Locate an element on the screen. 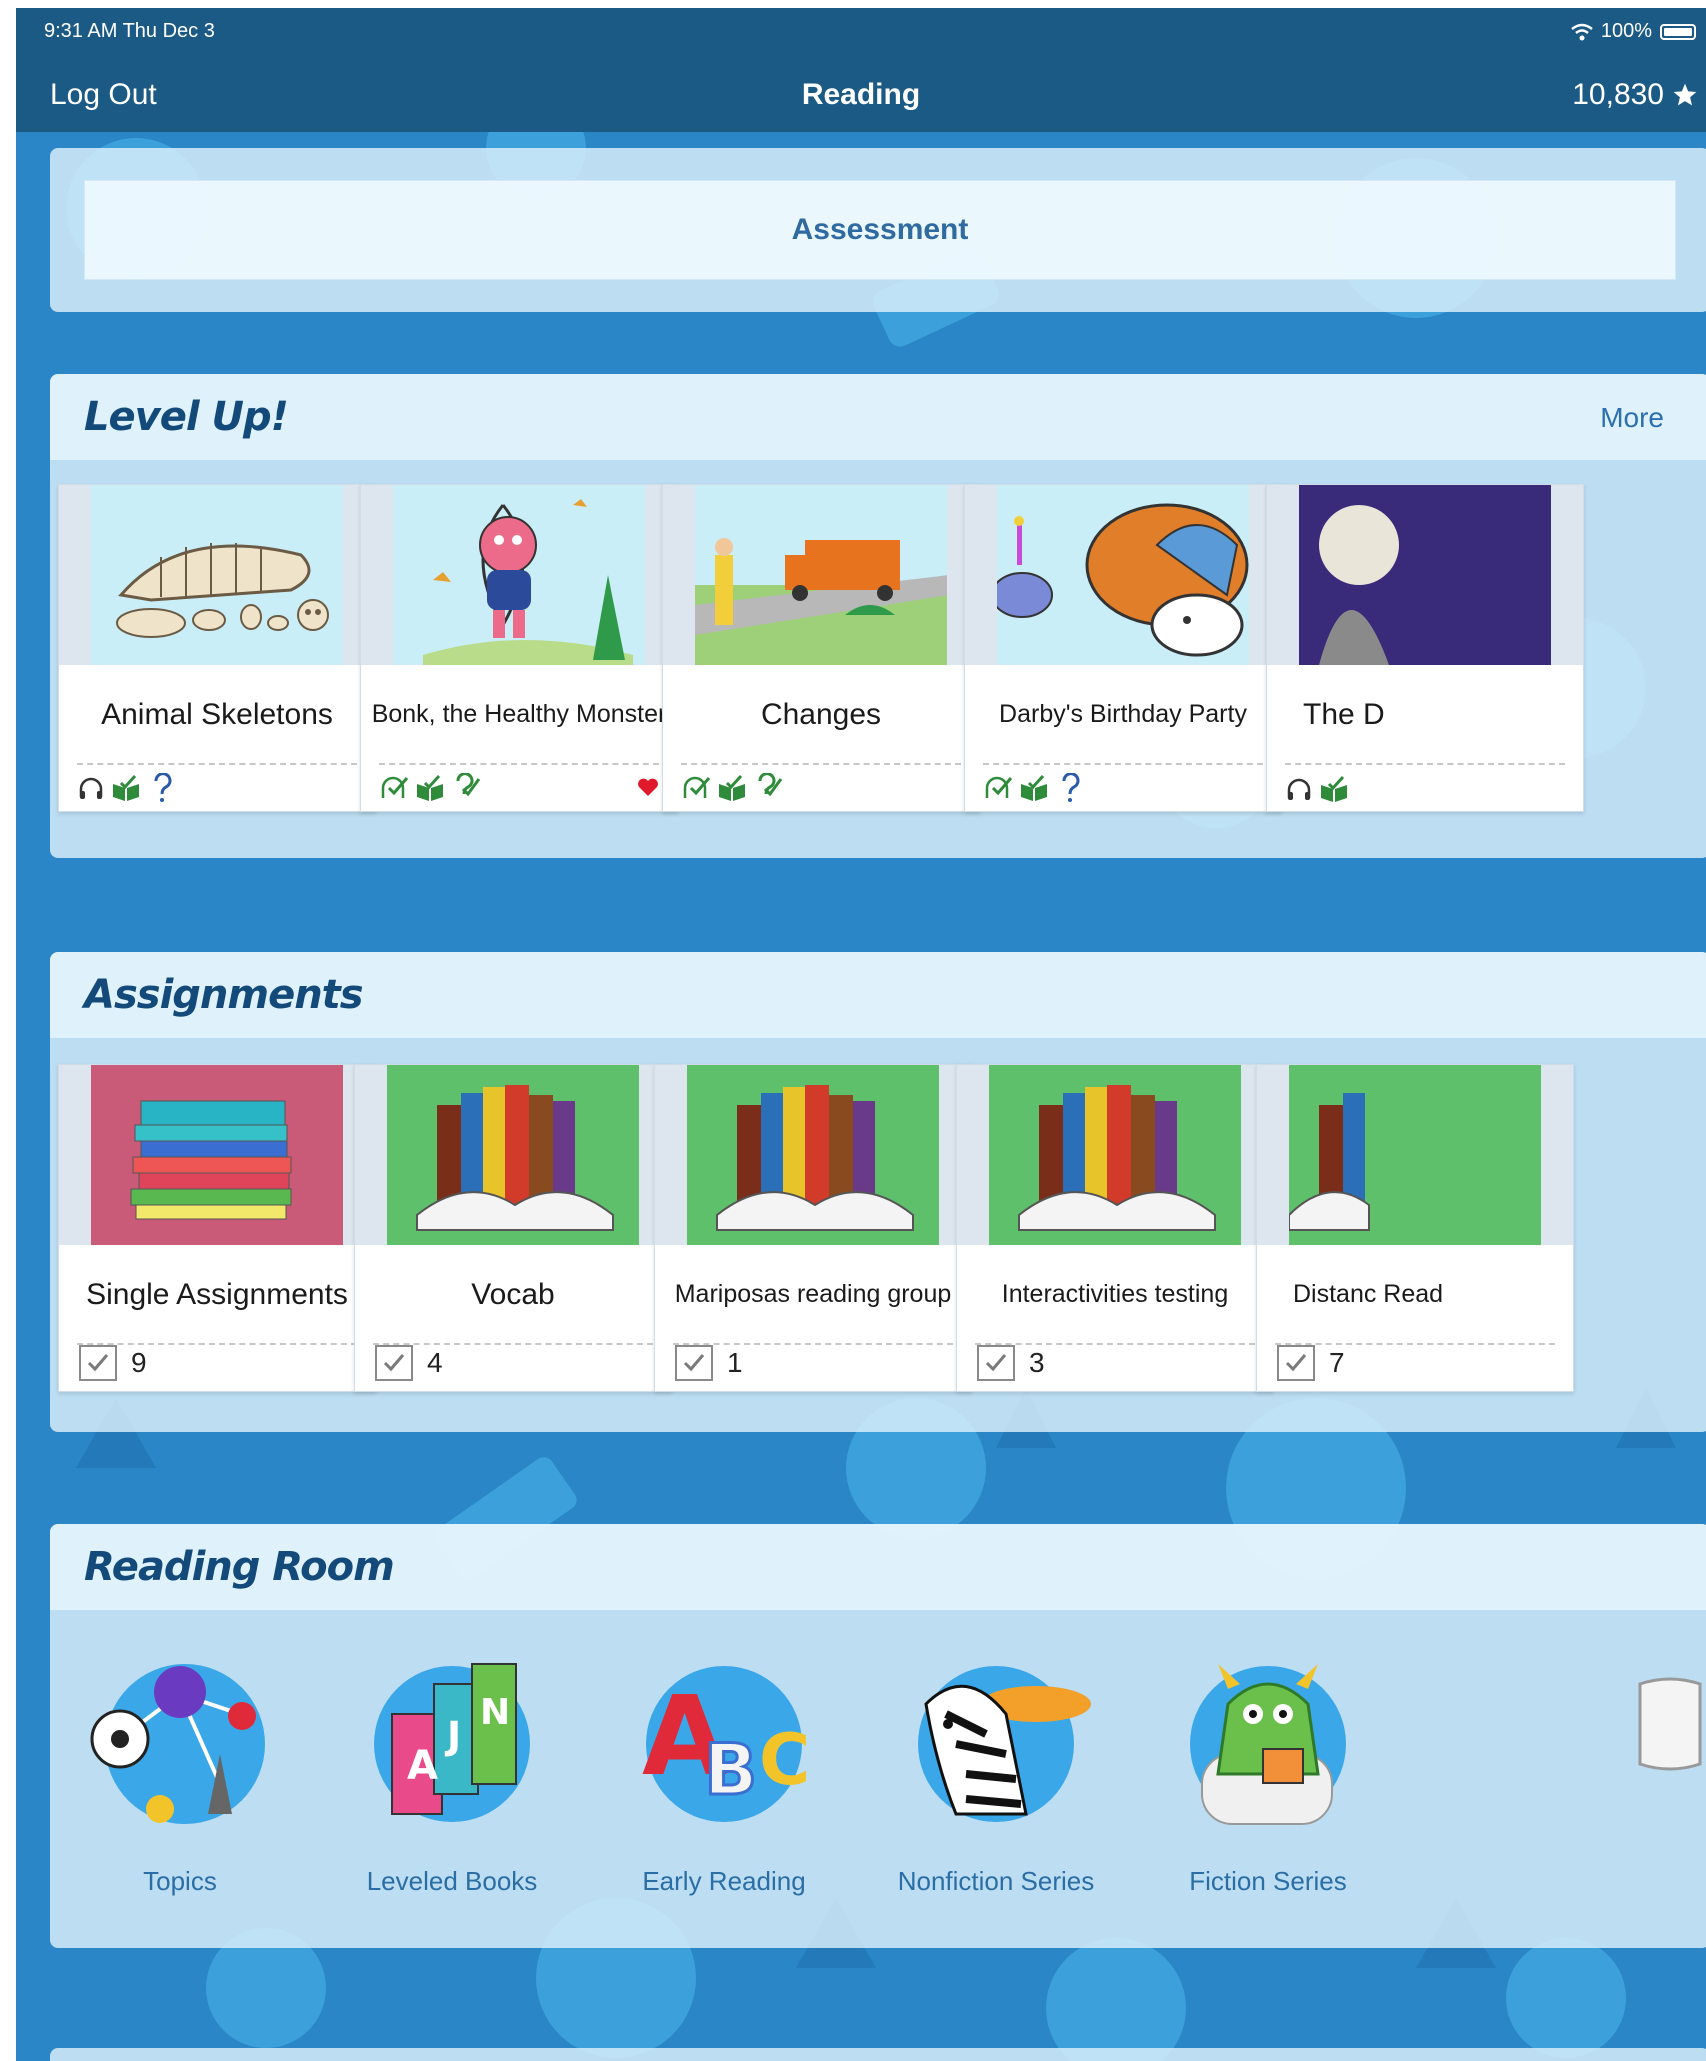  reading-room-label: Topics is located at coordinates (180, 1881).